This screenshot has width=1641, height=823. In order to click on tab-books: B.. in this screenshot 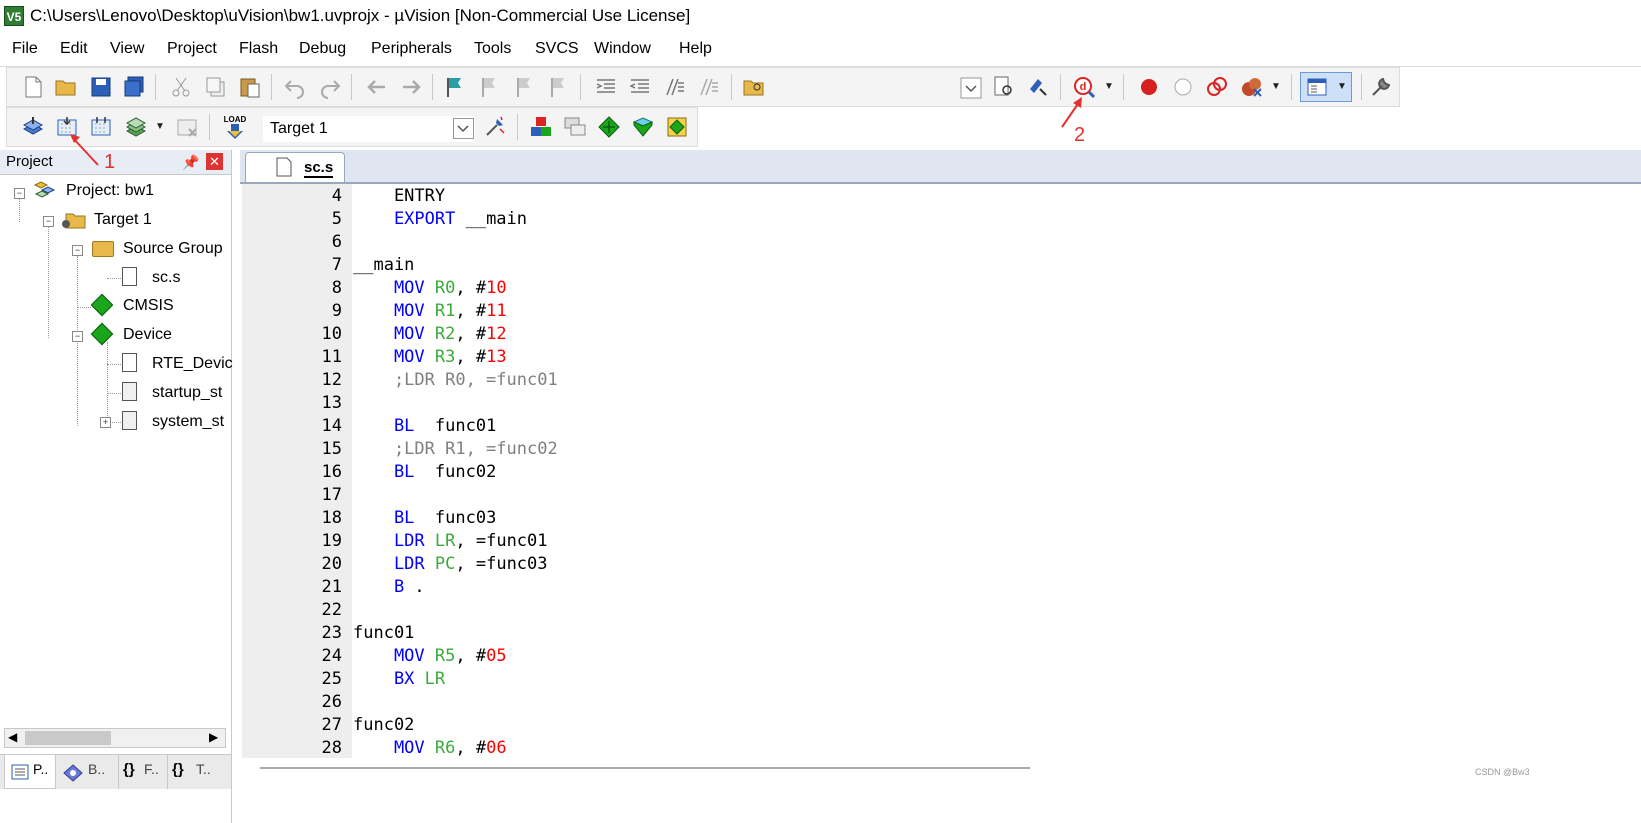, I will do `click(87, 772)`.